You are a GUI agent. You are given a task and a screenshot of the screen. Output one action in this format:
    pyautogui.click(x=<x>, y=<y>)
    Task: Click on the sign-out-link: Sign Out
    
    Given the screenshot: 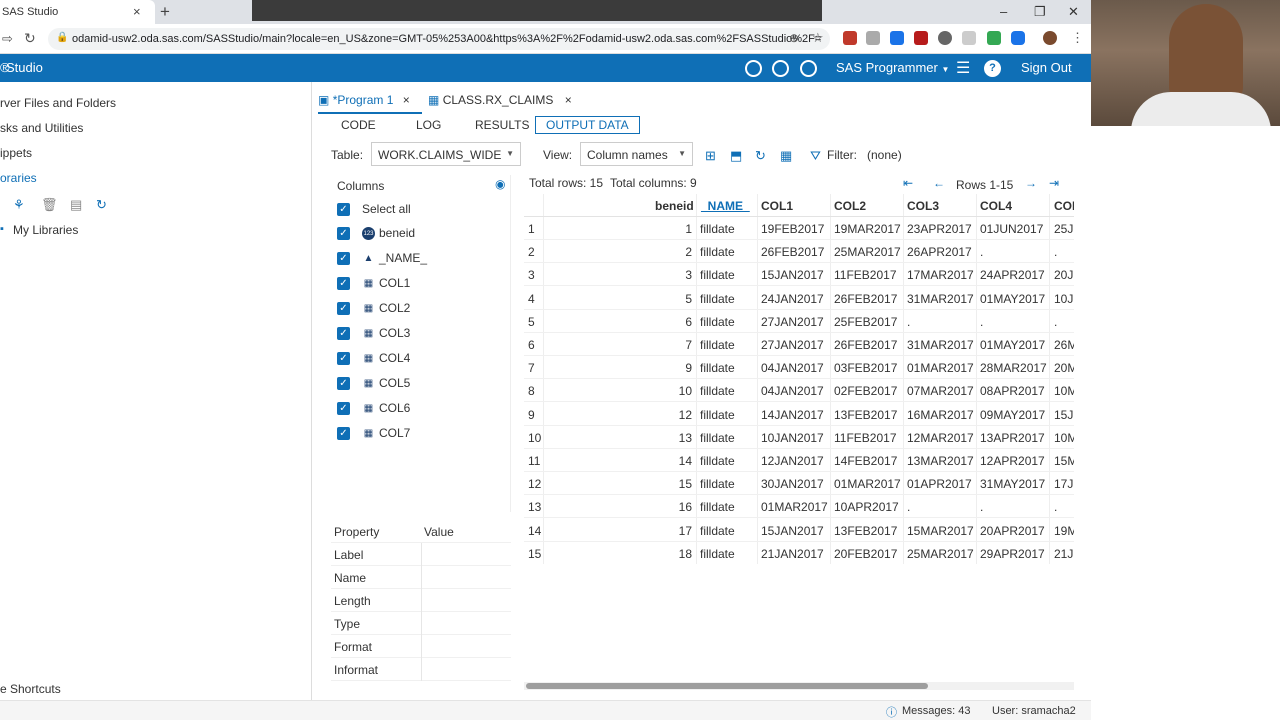 What is the action you would take?
    pyautogui.click(x=1046, y=67)
    